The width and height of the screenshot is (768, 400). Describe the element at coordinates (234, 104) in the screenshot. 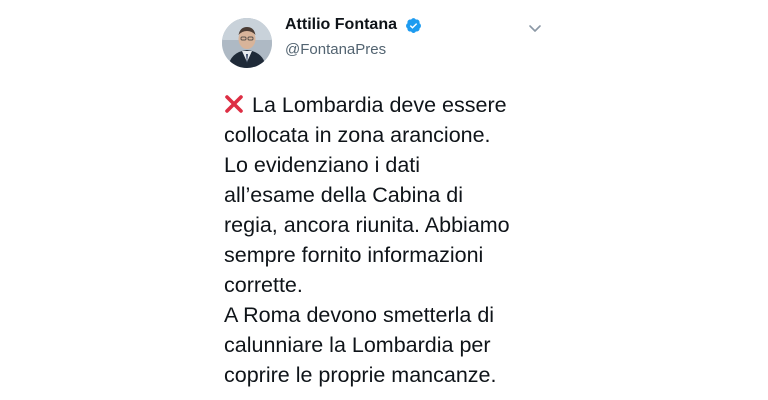

I see `cross-mark-icon` at that location.